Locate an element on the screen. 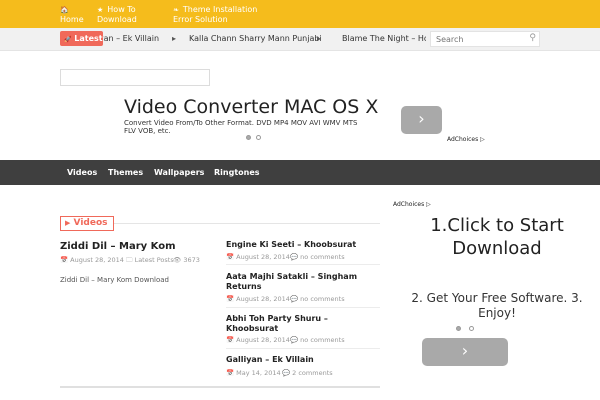  side-ad-headline: 1.Click to Start Download is located at coordinates (497, 237).